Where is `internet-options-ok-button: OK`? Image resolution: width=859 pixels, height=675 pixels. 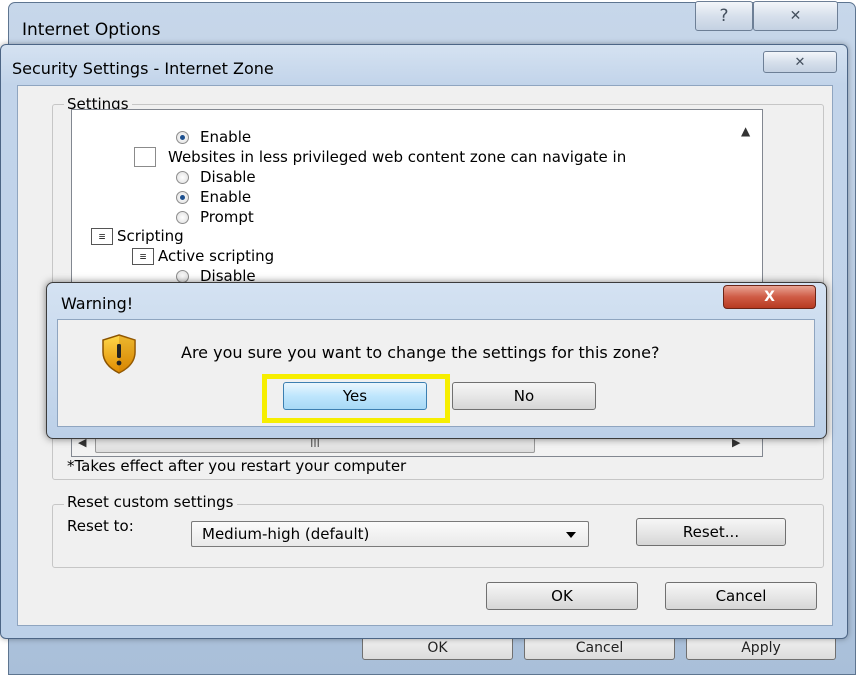 internet-options-ok-button: OK is located at coordinates (437, 648).